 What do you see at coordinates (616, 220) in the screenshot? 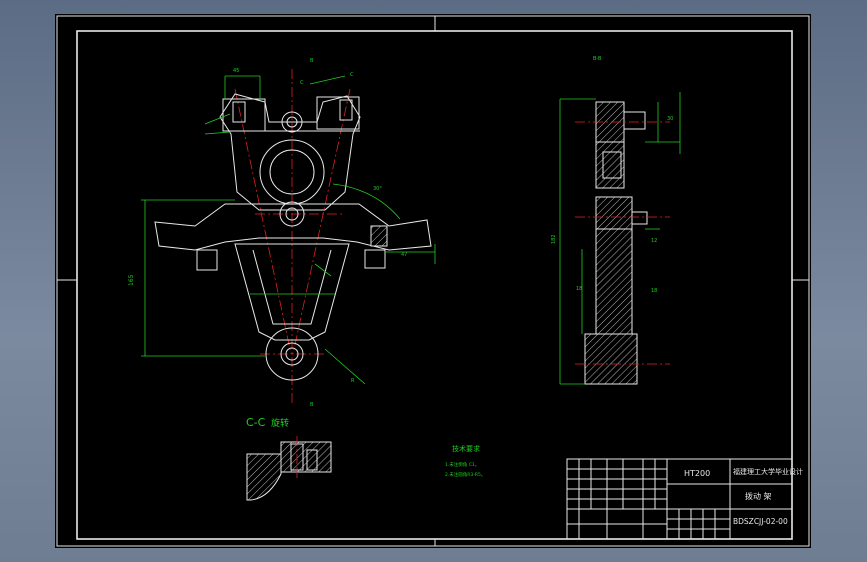
I see `side-view: B-B 182 18 30 12 18` at bounding box center [616, 220].